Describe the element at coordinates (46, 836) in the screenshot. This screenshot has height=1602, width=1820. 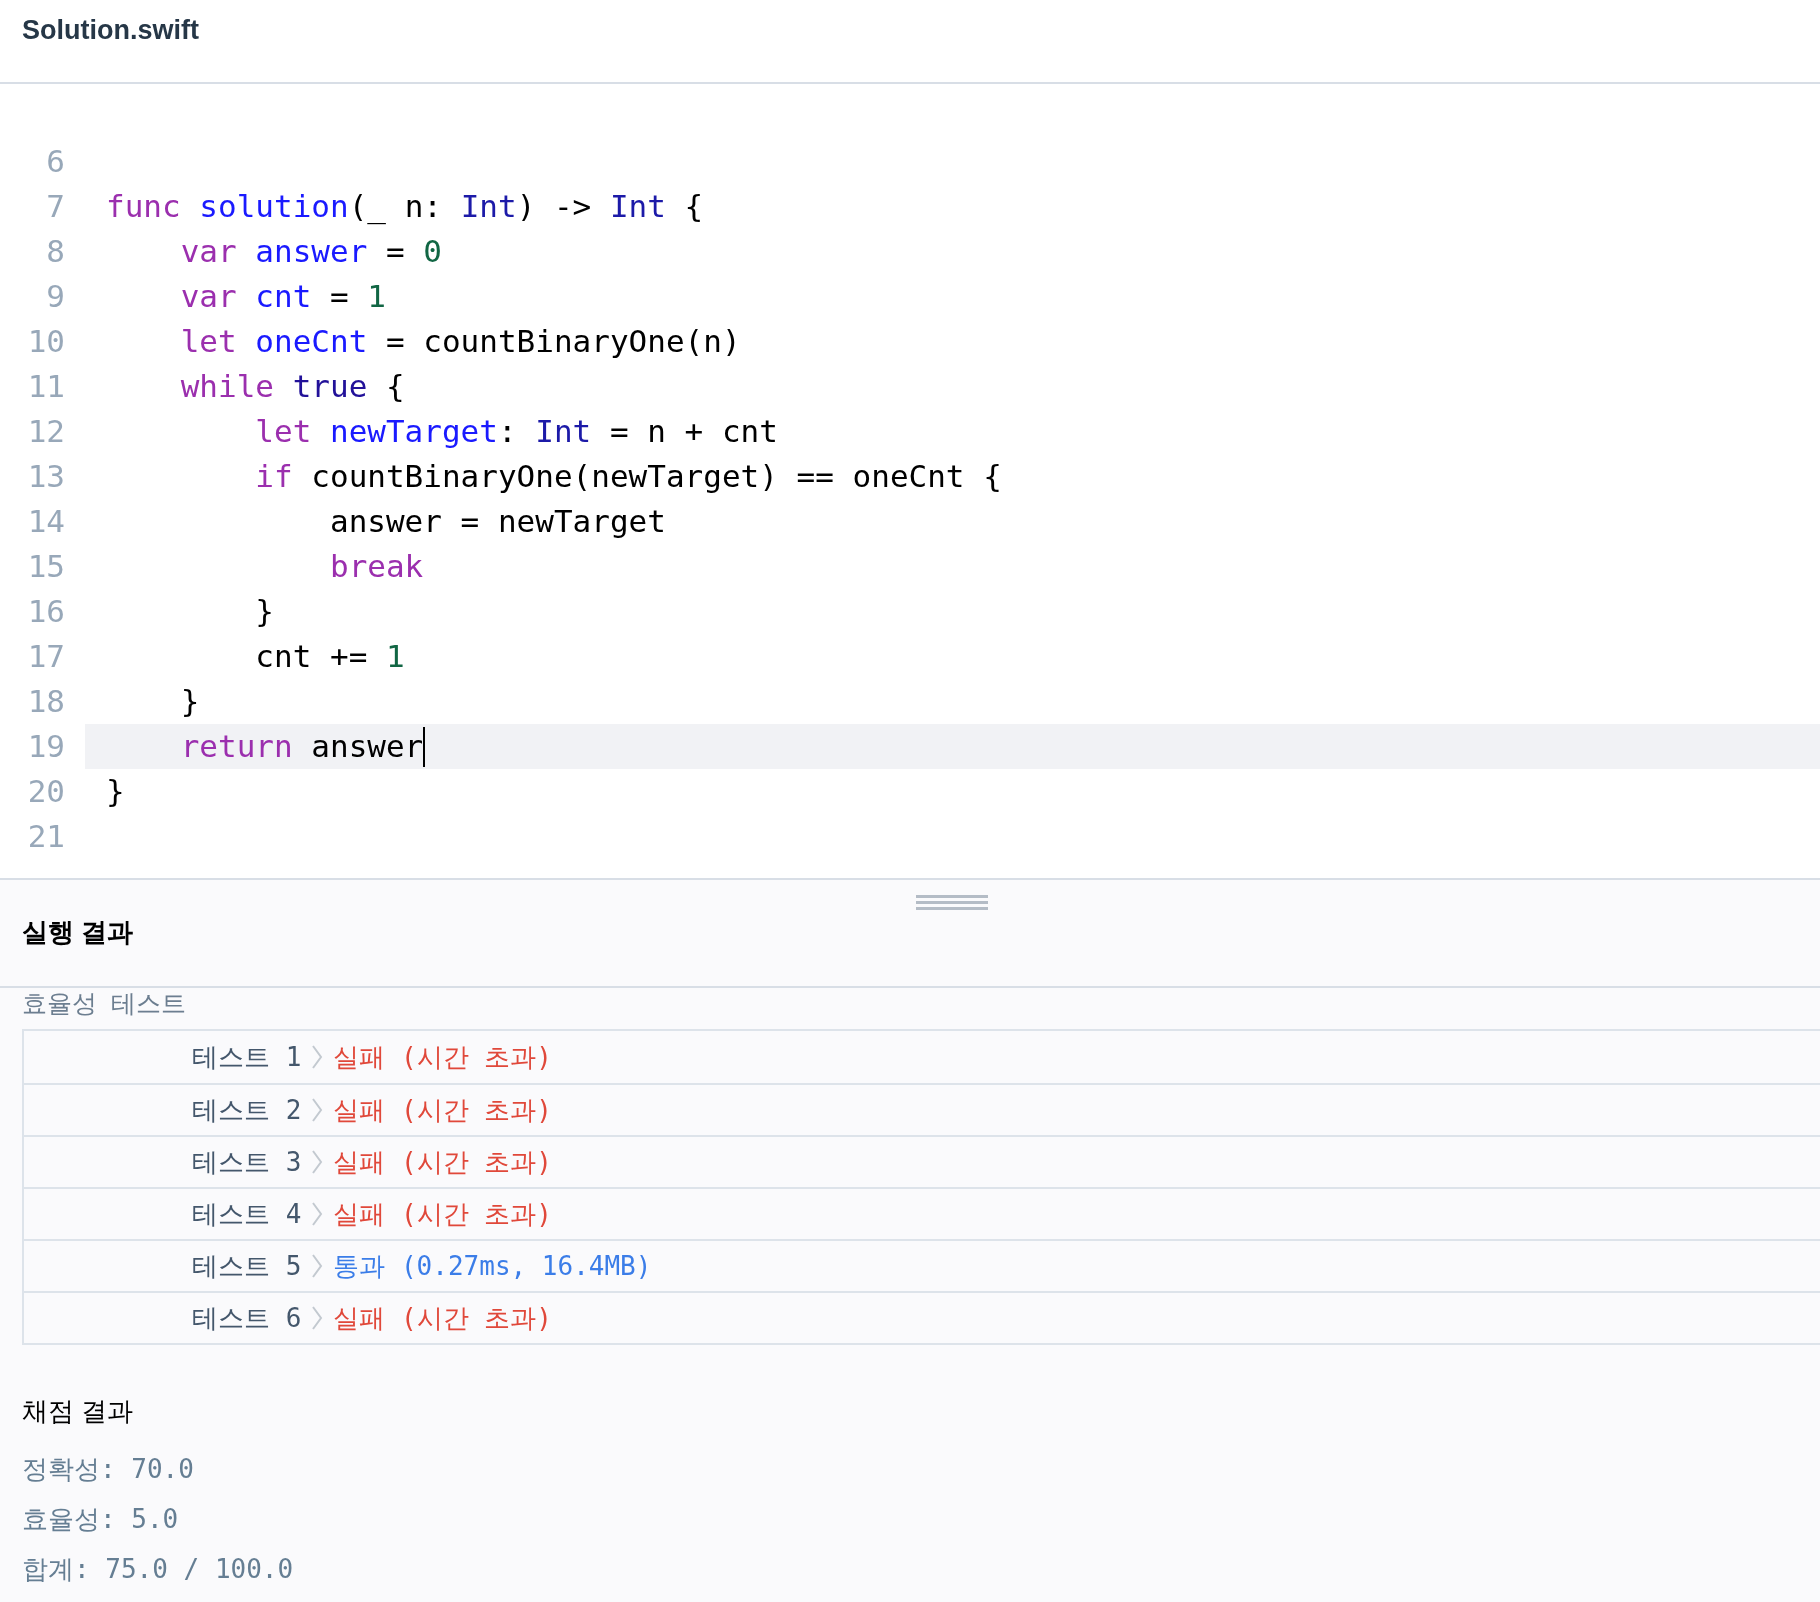
I see `line-number: 21` at that location.